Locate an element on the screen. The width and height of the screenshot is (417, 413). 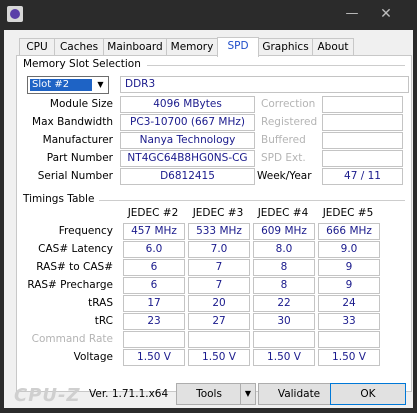
slot-select: Slot #2 ▼ is located at coordinates (68, 85).